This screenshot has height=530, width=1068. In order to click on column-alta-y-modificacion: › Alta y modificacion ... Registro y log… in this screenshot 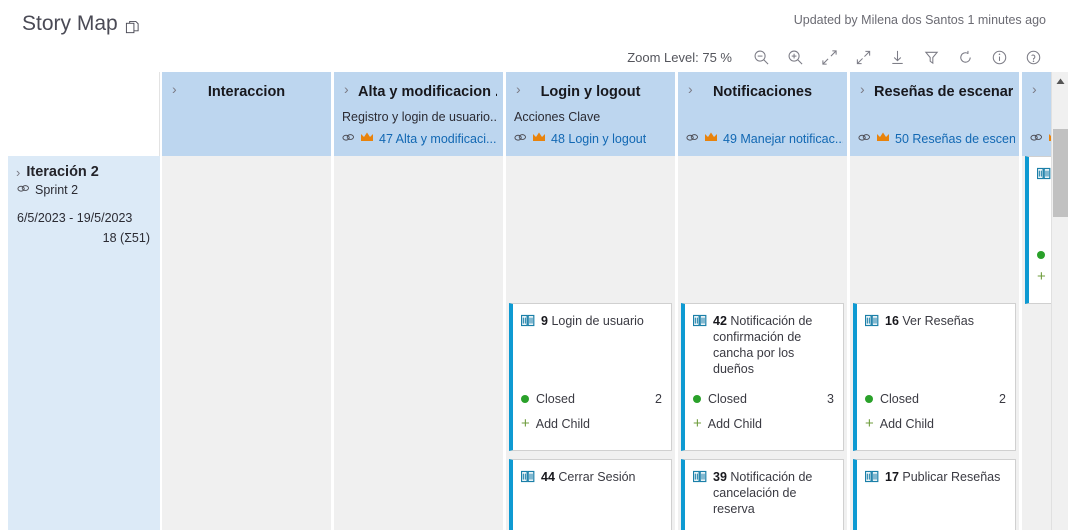, I will do `click(418, 301)`.